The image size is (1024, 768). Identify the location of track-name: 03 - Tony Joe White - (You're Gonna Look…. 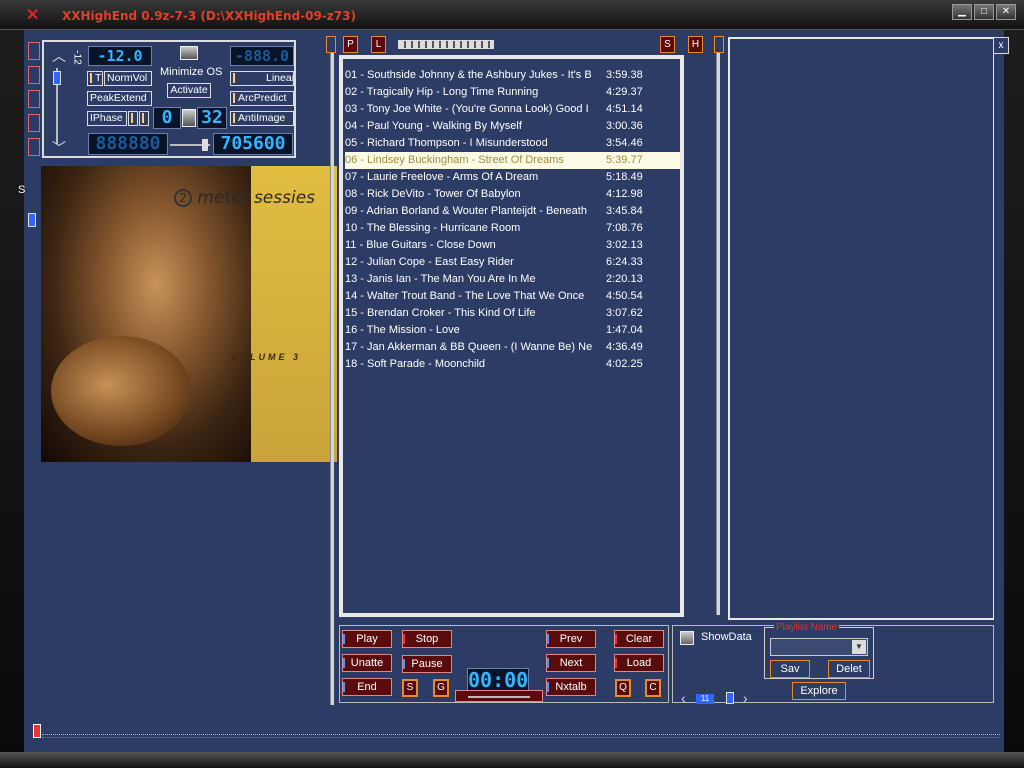
(467, 109).